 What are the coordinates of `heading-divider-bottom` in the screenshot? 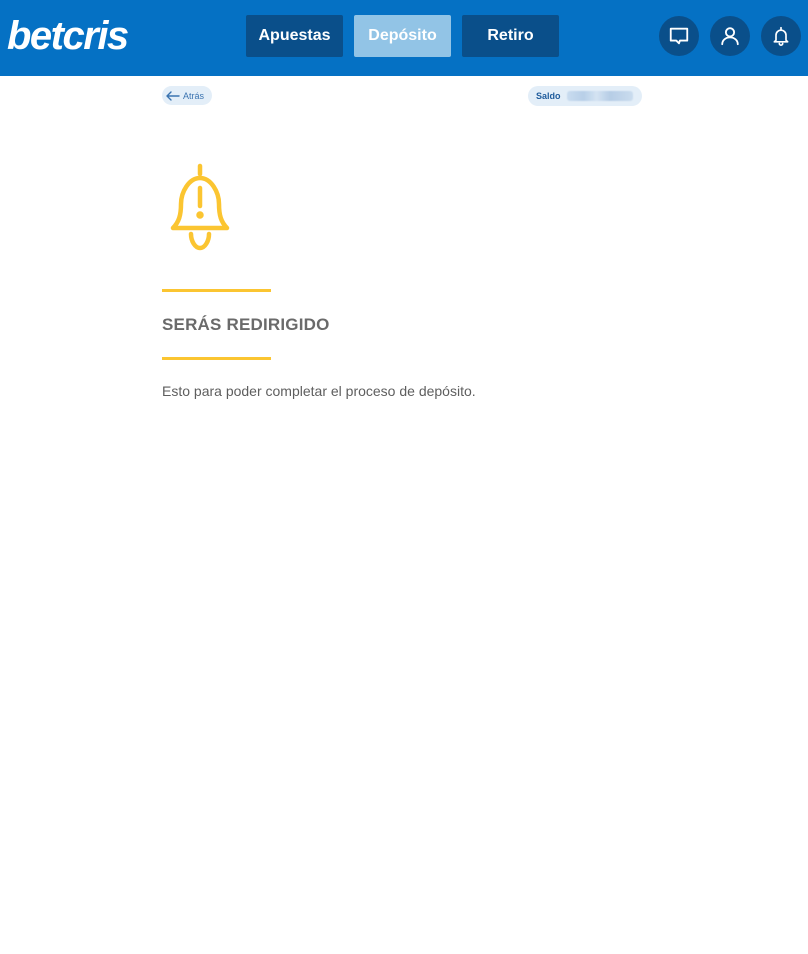 It's located at (216, 358).